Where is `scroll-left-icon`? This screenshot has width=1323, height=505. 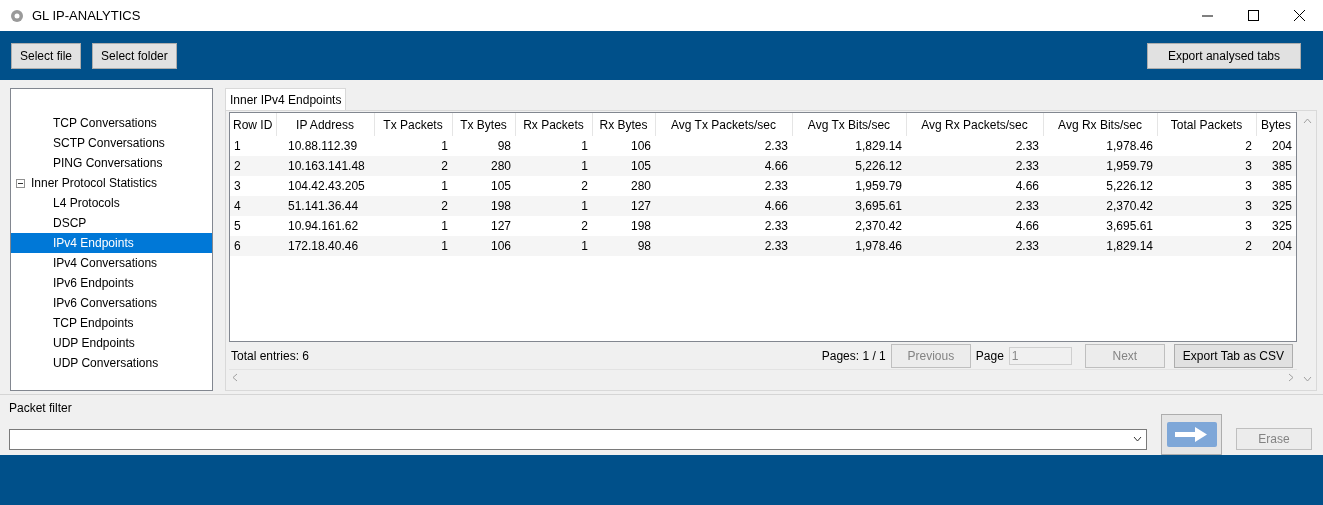
scroll-left-icon is located at coordinates (235, 377).